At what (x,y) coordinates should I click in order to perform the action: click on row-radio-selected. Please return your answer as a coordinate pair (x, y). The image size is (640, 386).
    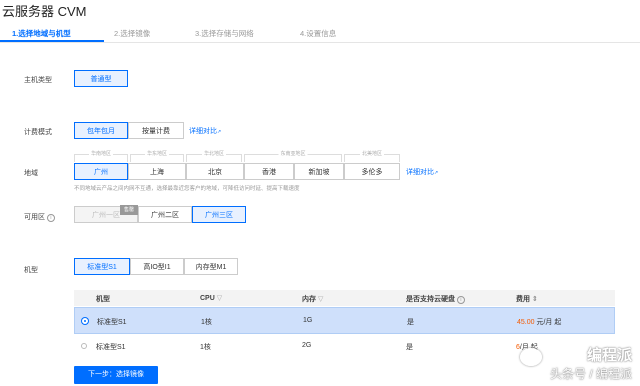
    Looking at the image, I should click on (85, 321).